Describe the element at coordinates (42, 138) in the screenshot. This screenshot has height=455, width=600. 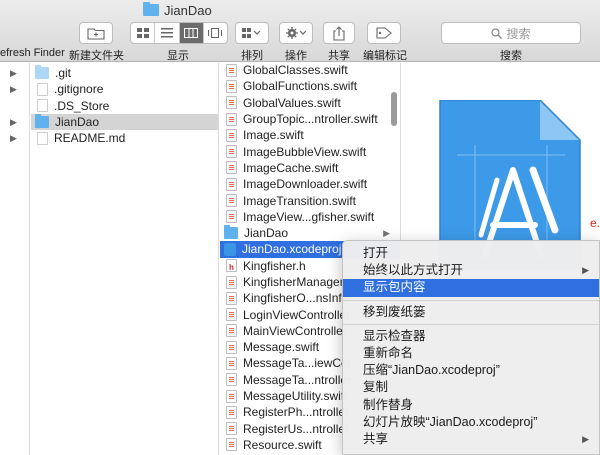
I see `document-icon` at that location.